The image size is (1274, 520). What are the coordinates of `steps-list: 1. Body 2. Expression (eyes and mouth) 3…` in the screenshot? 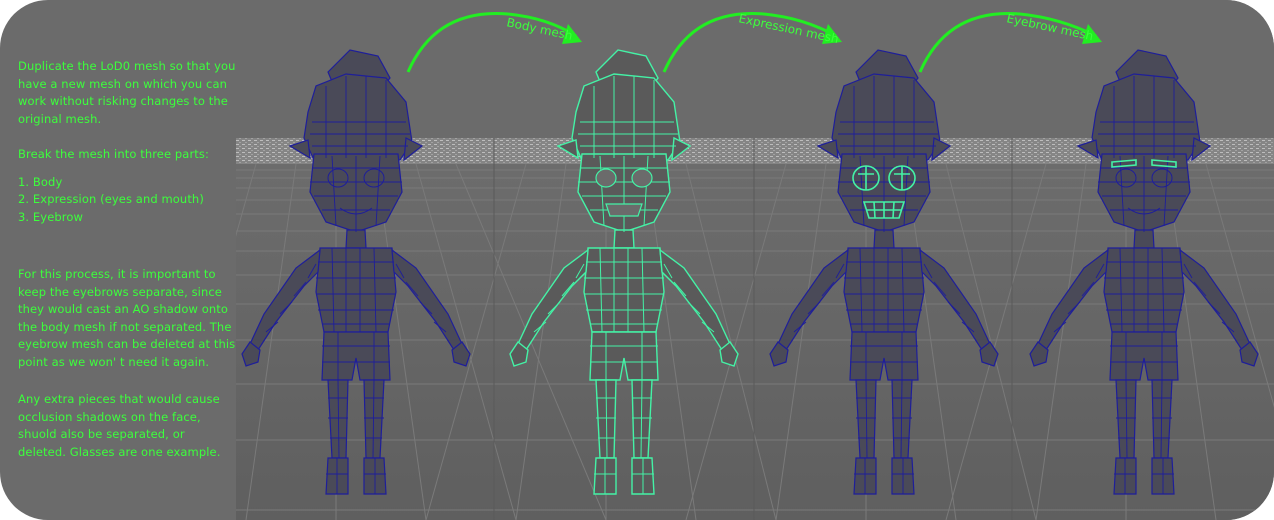 It's located at (127, 200).